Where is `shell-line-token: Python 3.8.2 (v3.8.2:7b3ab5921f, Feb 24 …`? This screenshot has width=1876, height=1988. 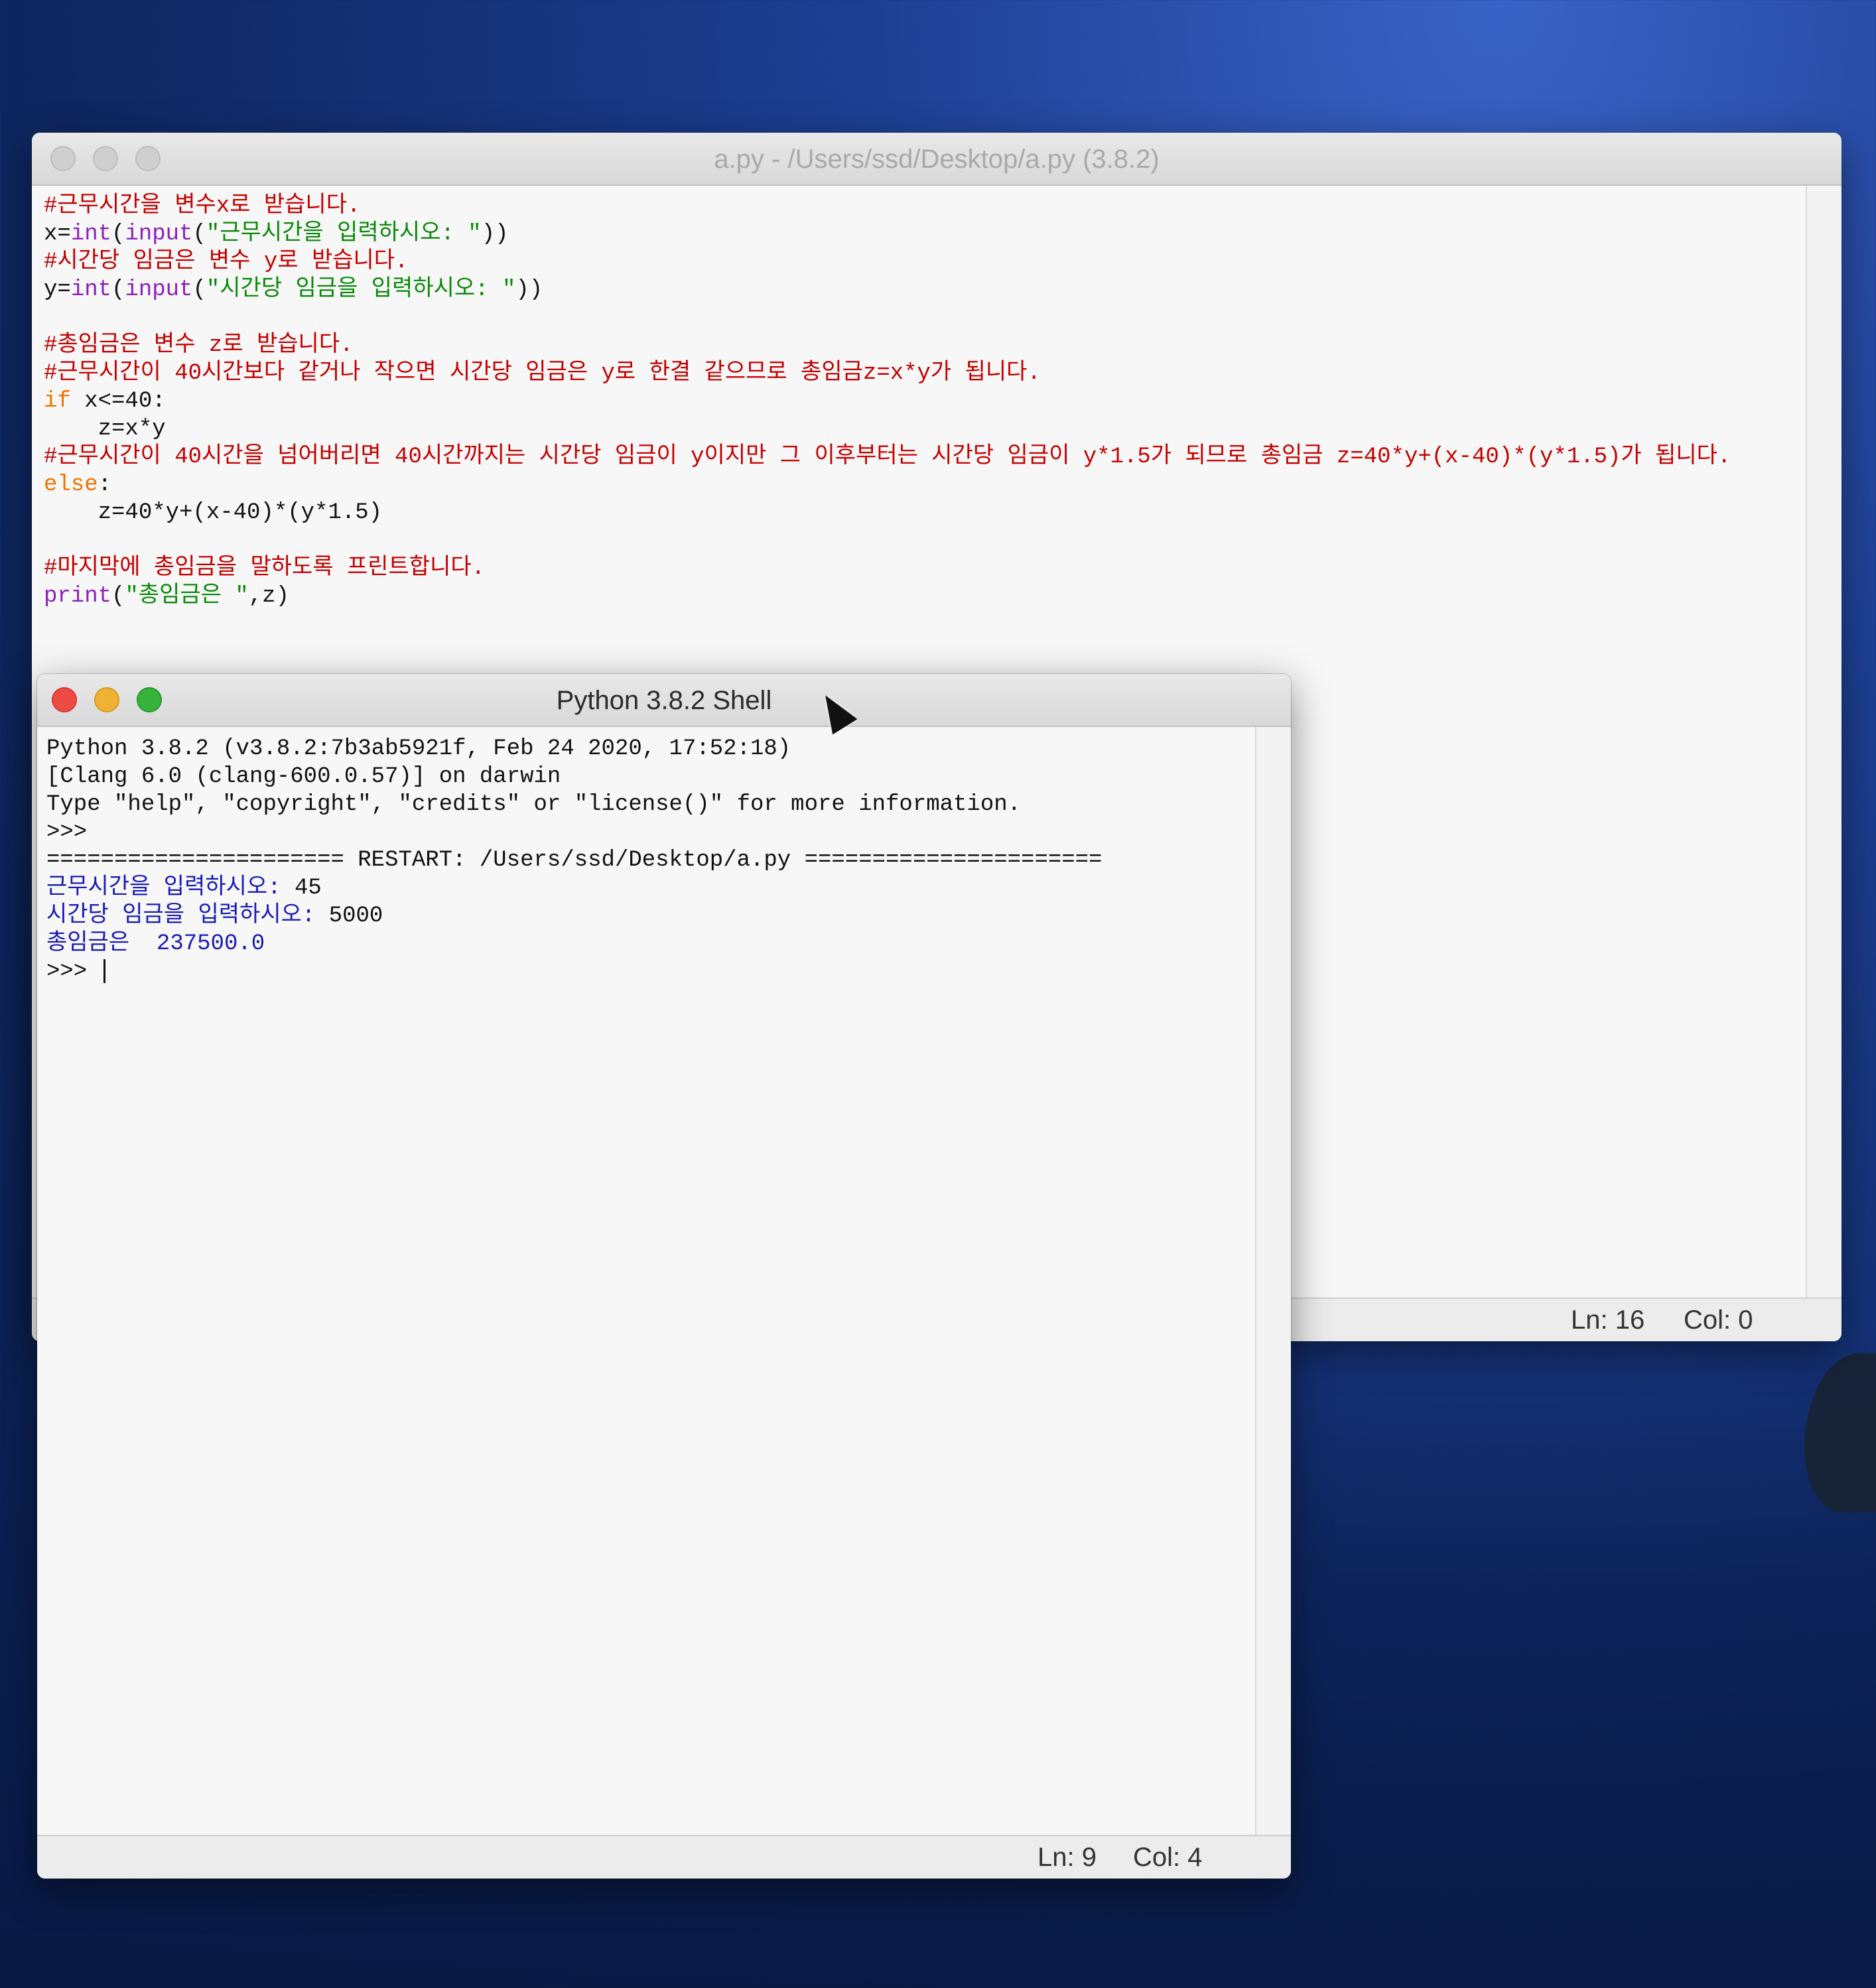 shell-line-token: Python 3.8.2 (v3.8.2:7b3ab5921f, Feb 24 … is located at coordinates (418, 749).